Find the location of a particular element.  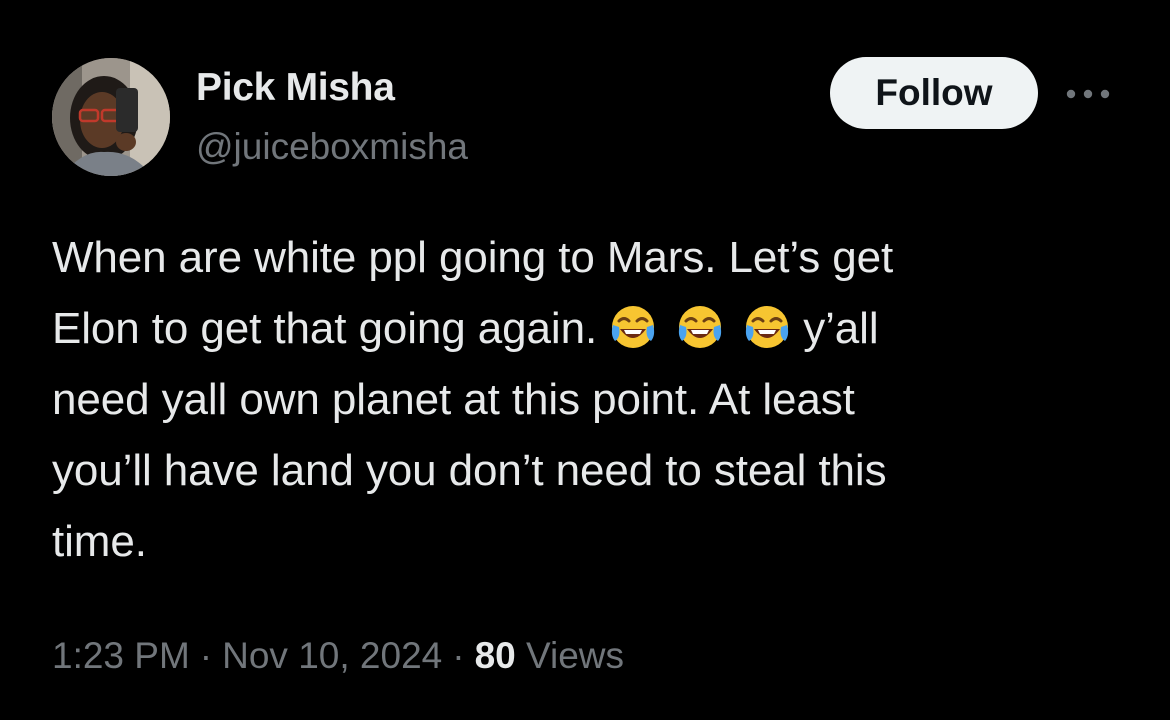

more-options-button is located at coordinates (1088, 94).